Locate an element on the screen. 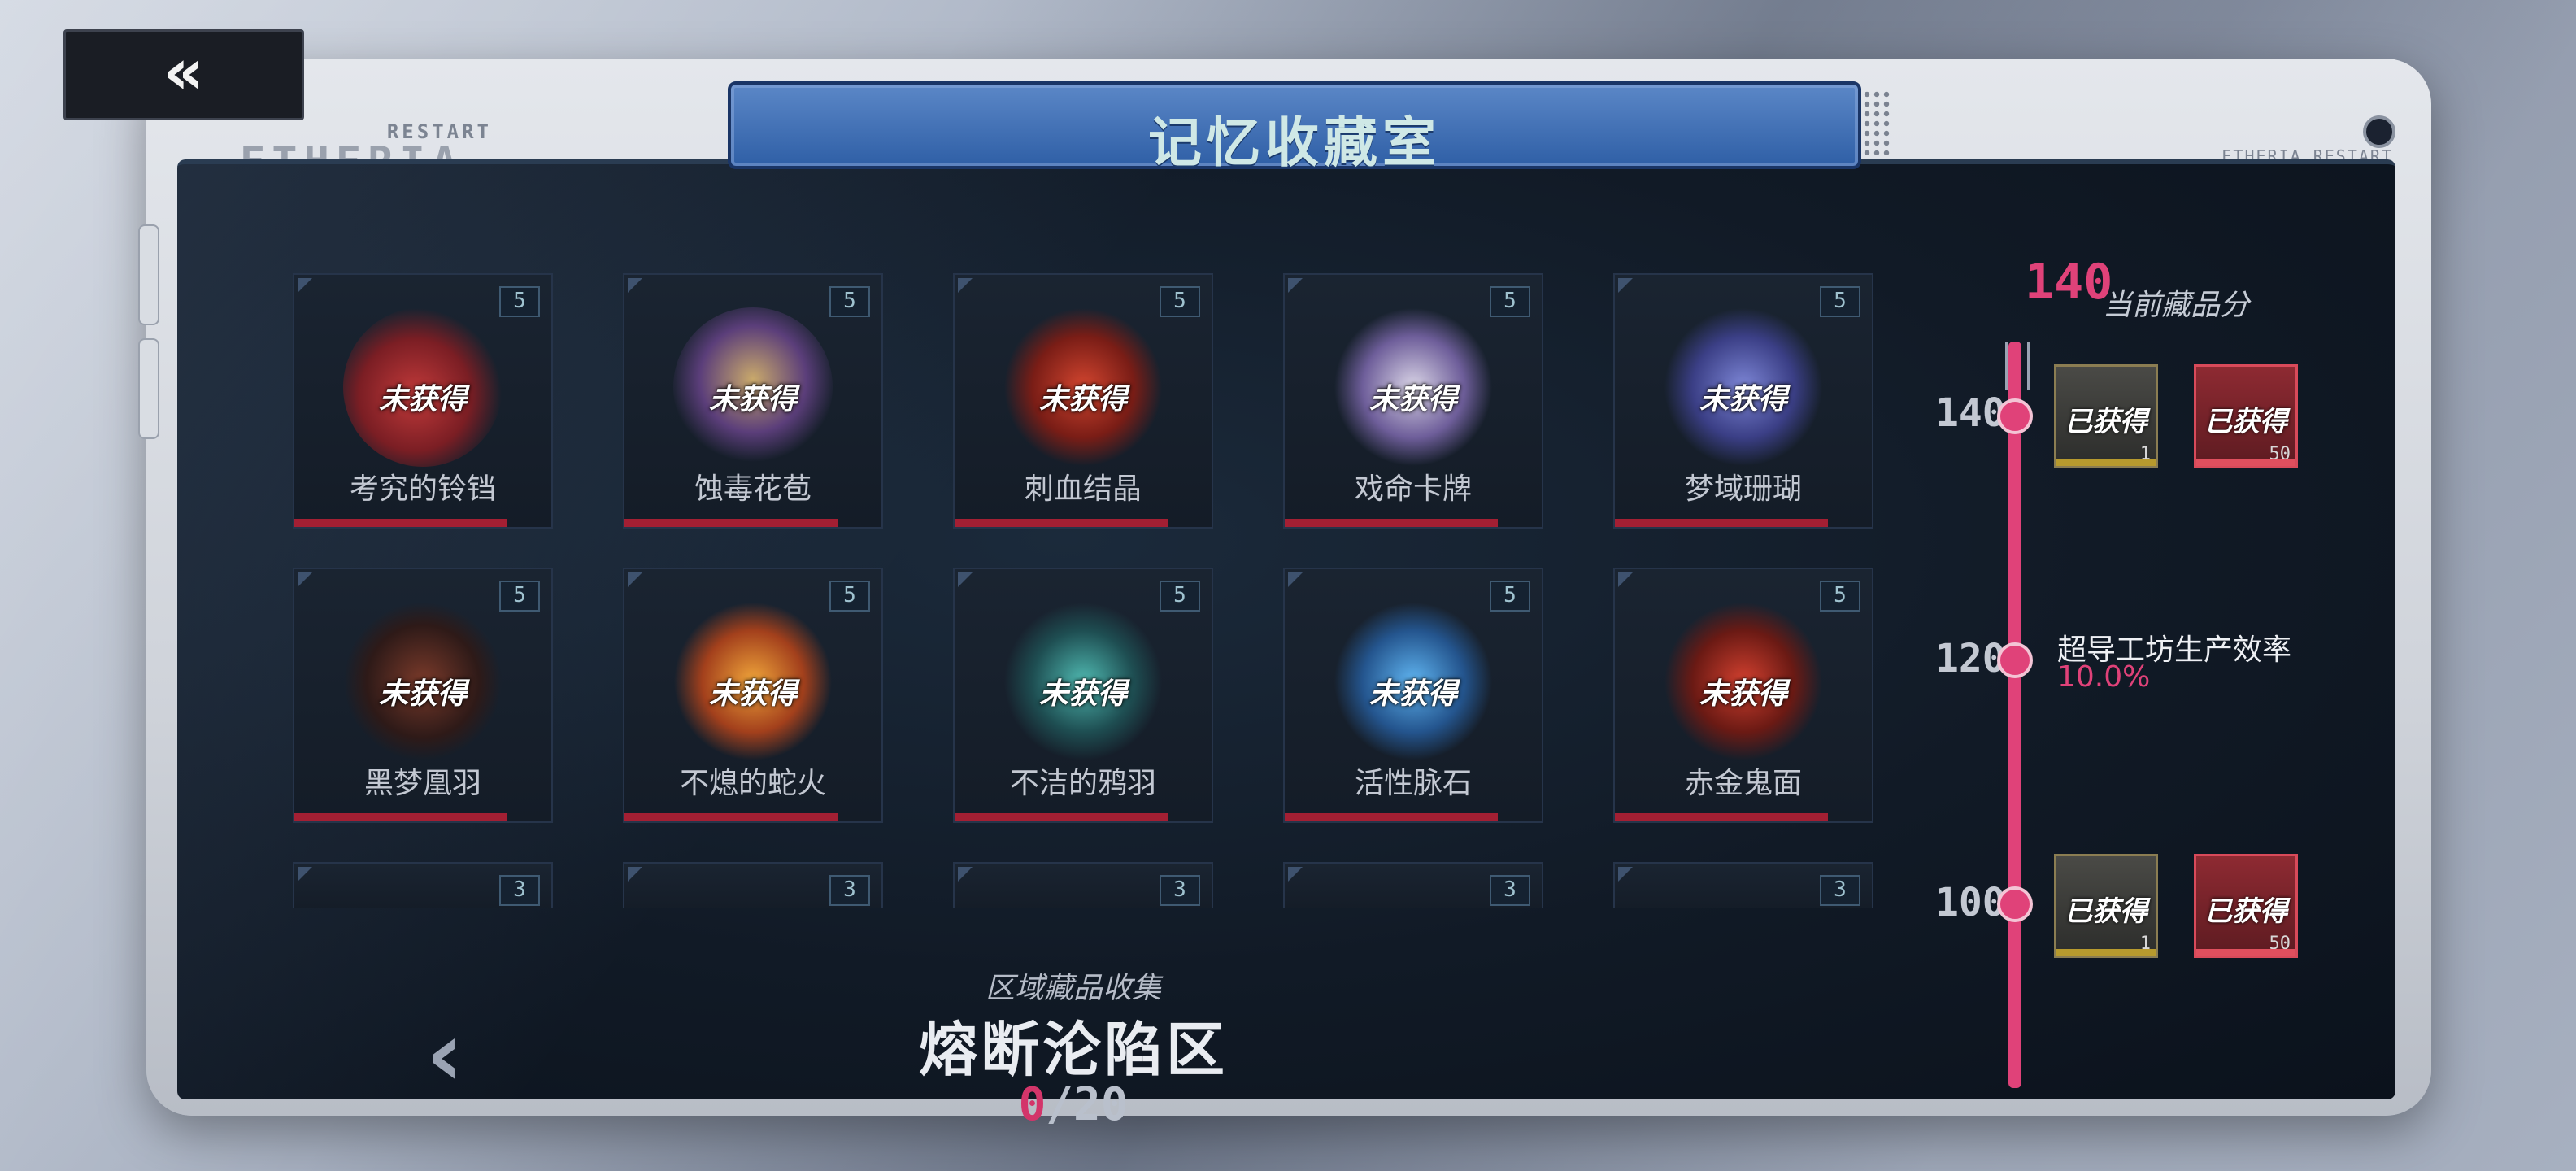  back-button: « is located at coordinates (183, 74).